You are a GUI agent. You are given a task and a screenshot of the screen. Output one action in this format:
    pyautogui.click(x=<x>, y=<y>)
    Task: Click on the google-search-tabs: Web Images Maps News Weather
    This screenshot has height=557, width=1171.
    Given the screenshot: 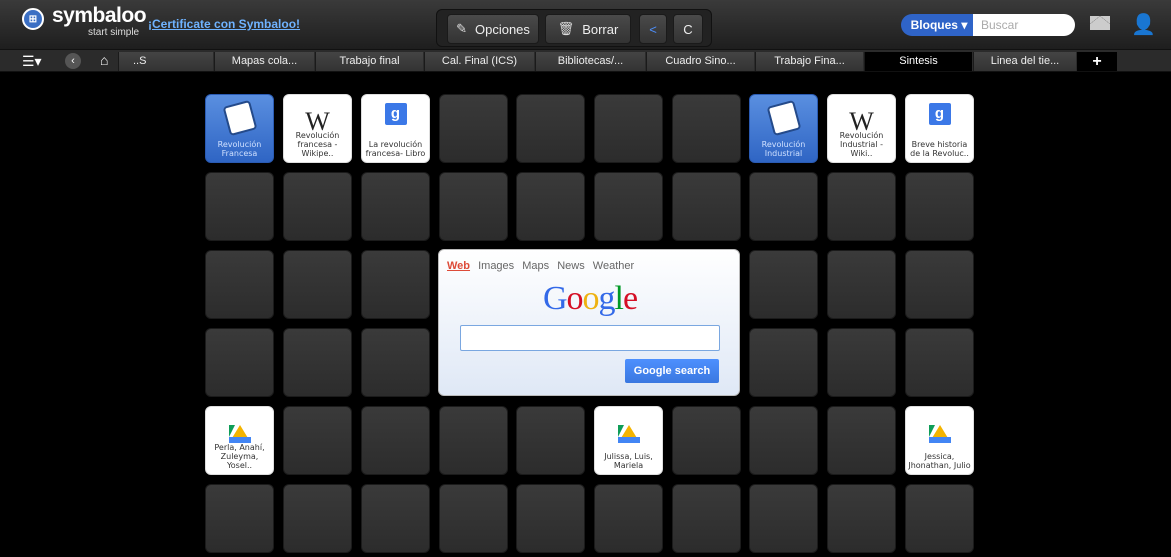 What is the action you would take?
    pyautogui.click(x=543, y=266)
    